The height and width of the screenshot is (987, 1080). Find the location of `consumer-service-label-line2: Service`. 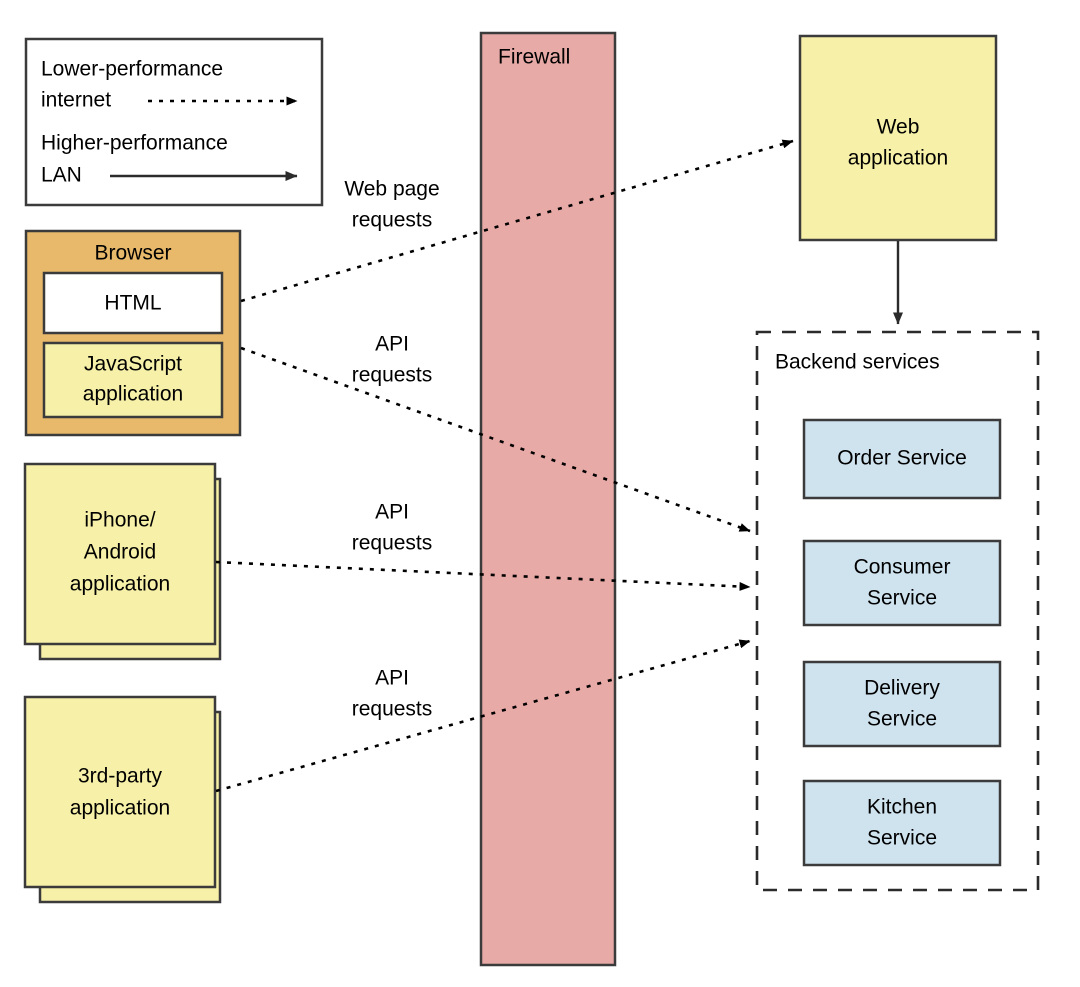

consumer-service-label-line2: Service is located at coordinates (902, 598).